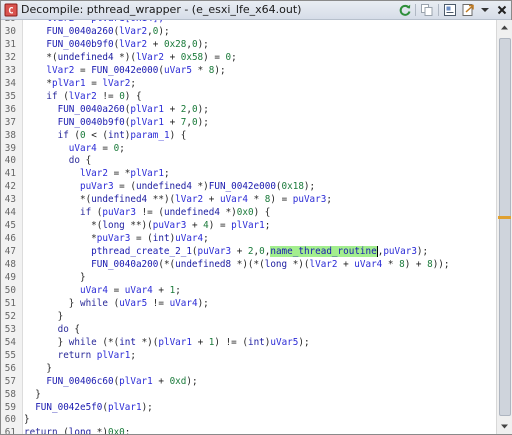 Image resolution: width=512 pixels, height=435 pixels. Describe the element at coordinates (102, 291) in the screenshot. I see `code-text: uVar4 = uVar4 + 1;` at that location.